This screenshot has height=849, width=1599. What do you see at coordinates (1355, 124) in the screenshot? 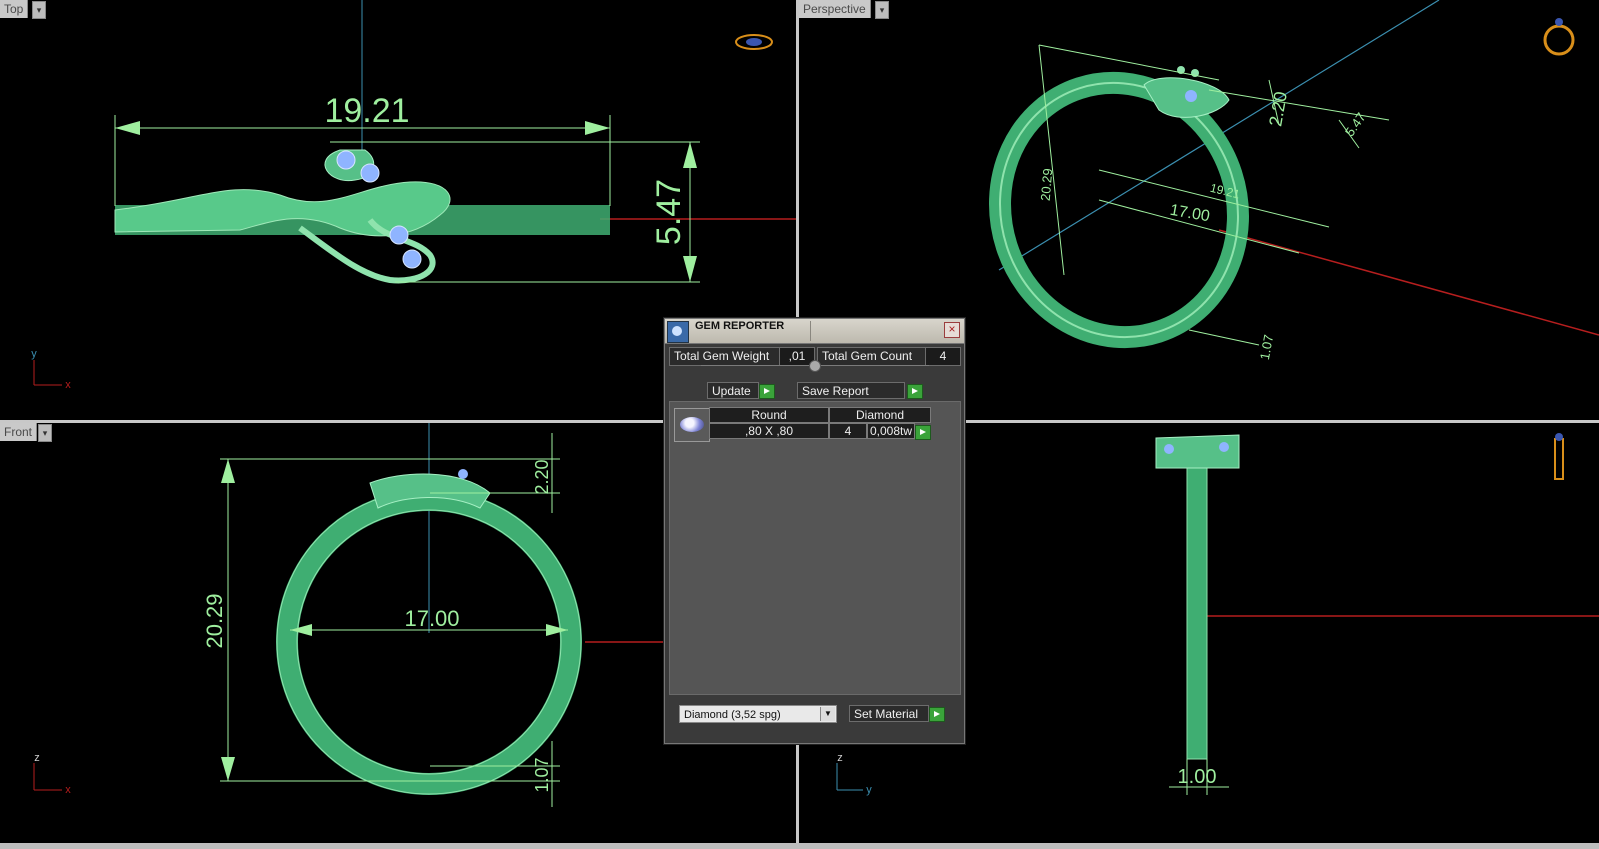
I see `svg-text: 5.47` at bounding box center [1355, 124].